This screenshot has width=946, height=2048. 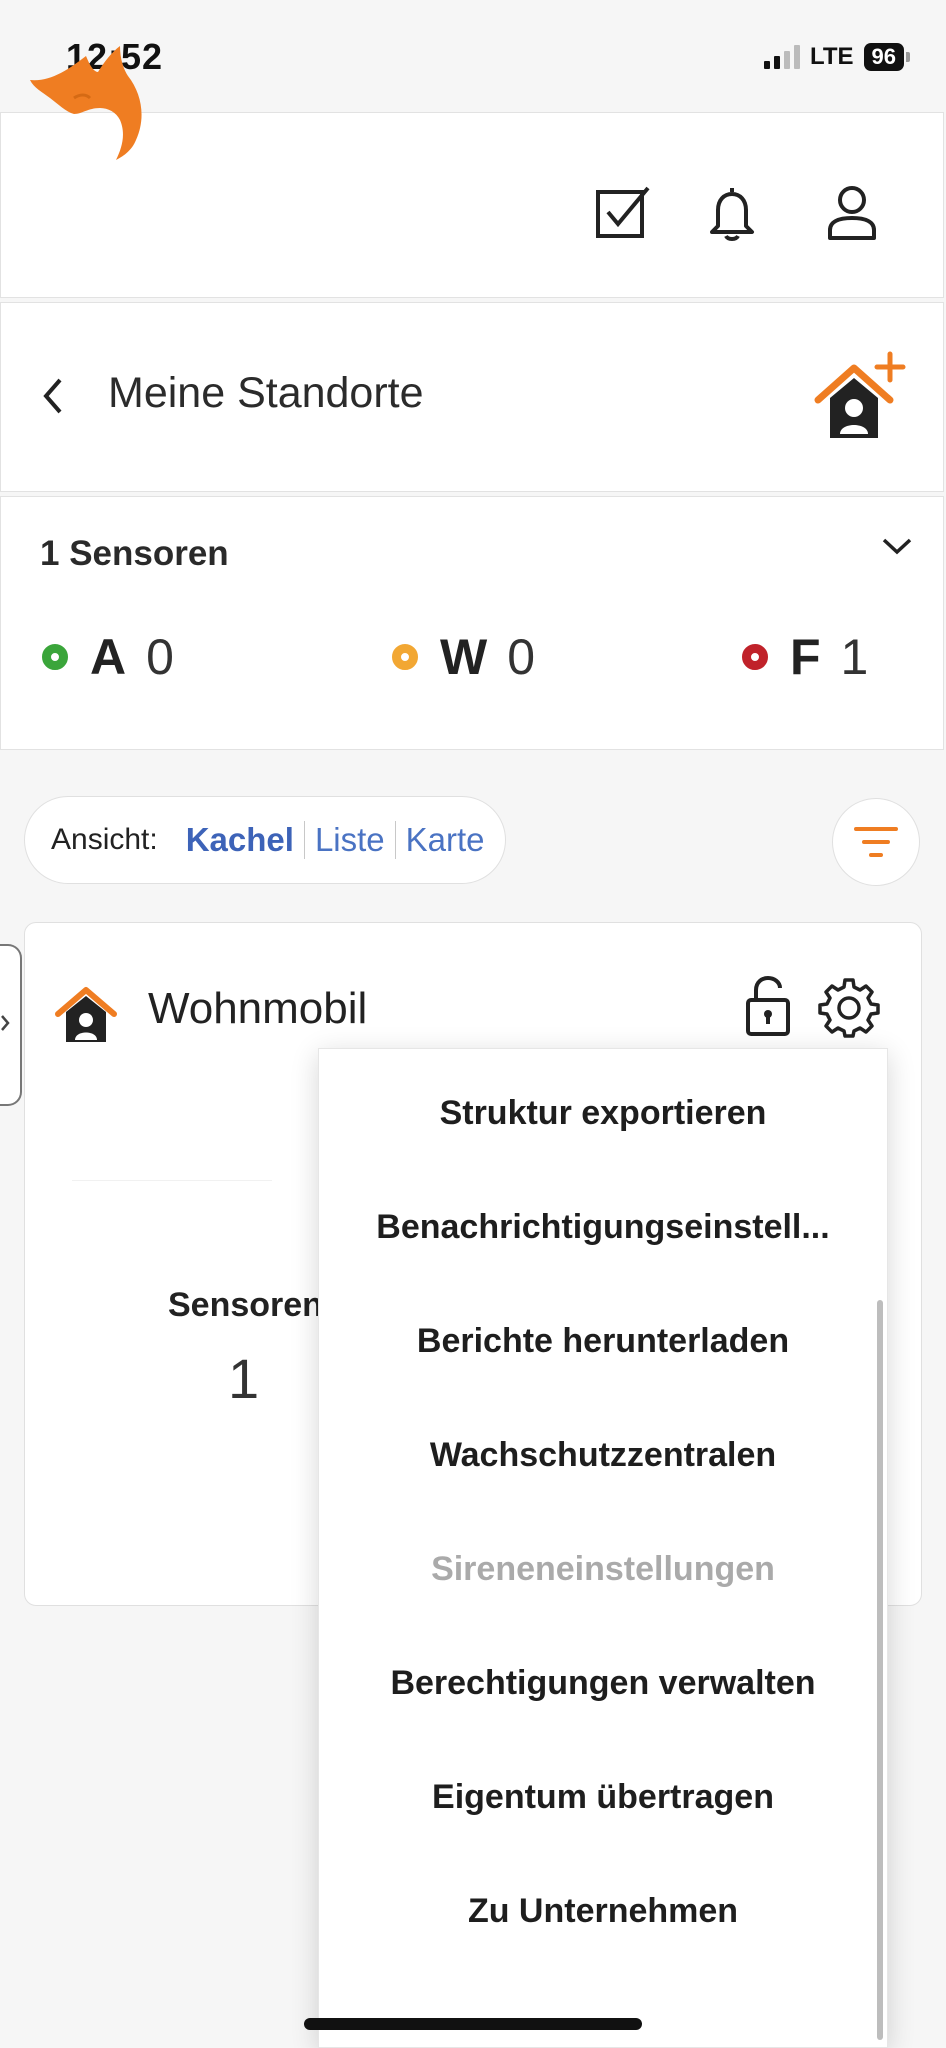 I want to click on menu-item-struktur-exportieren: Struktur exportieren, so click(x=603, y=1113).